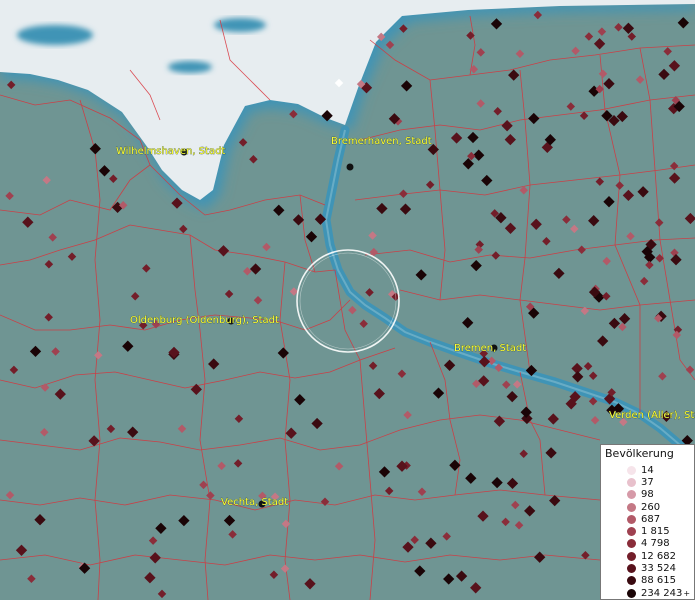 This screenshot has width=695, height=600. I want to click on legend-label: 88 615, so click(658, 581).